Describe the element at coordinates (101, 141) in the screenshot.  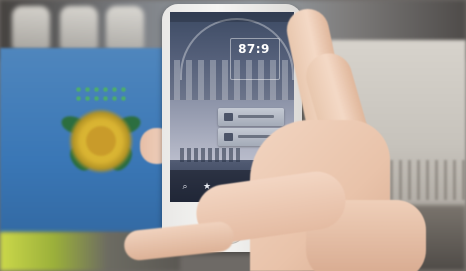
I see `sun-emblem-center` at that location.